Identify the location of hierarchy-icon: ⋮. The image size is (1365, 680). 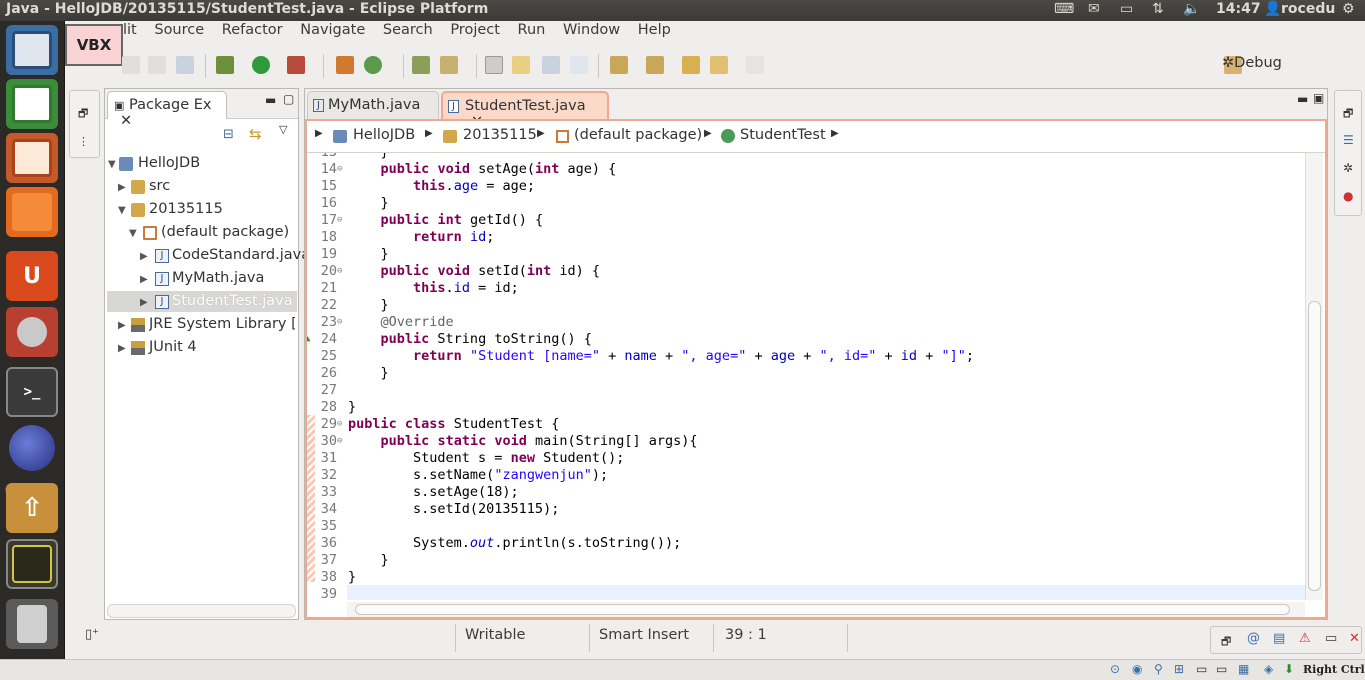
(83, 141).